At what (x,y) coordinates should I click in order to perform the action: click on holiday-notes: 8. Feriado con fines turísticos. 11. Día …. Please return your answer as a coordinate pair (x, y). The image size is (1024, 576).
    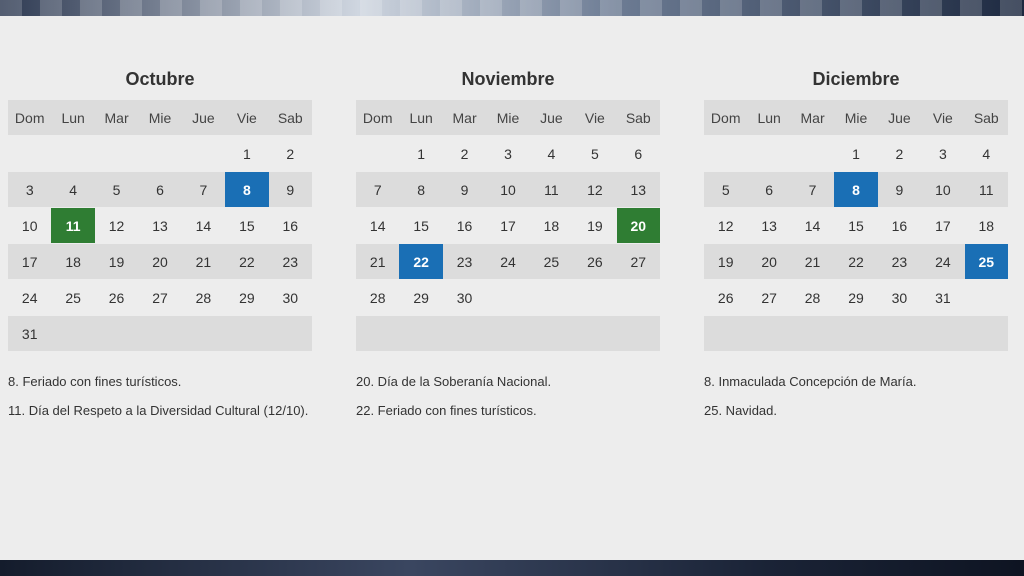
    Looking at the image, I should click on (160, 400).